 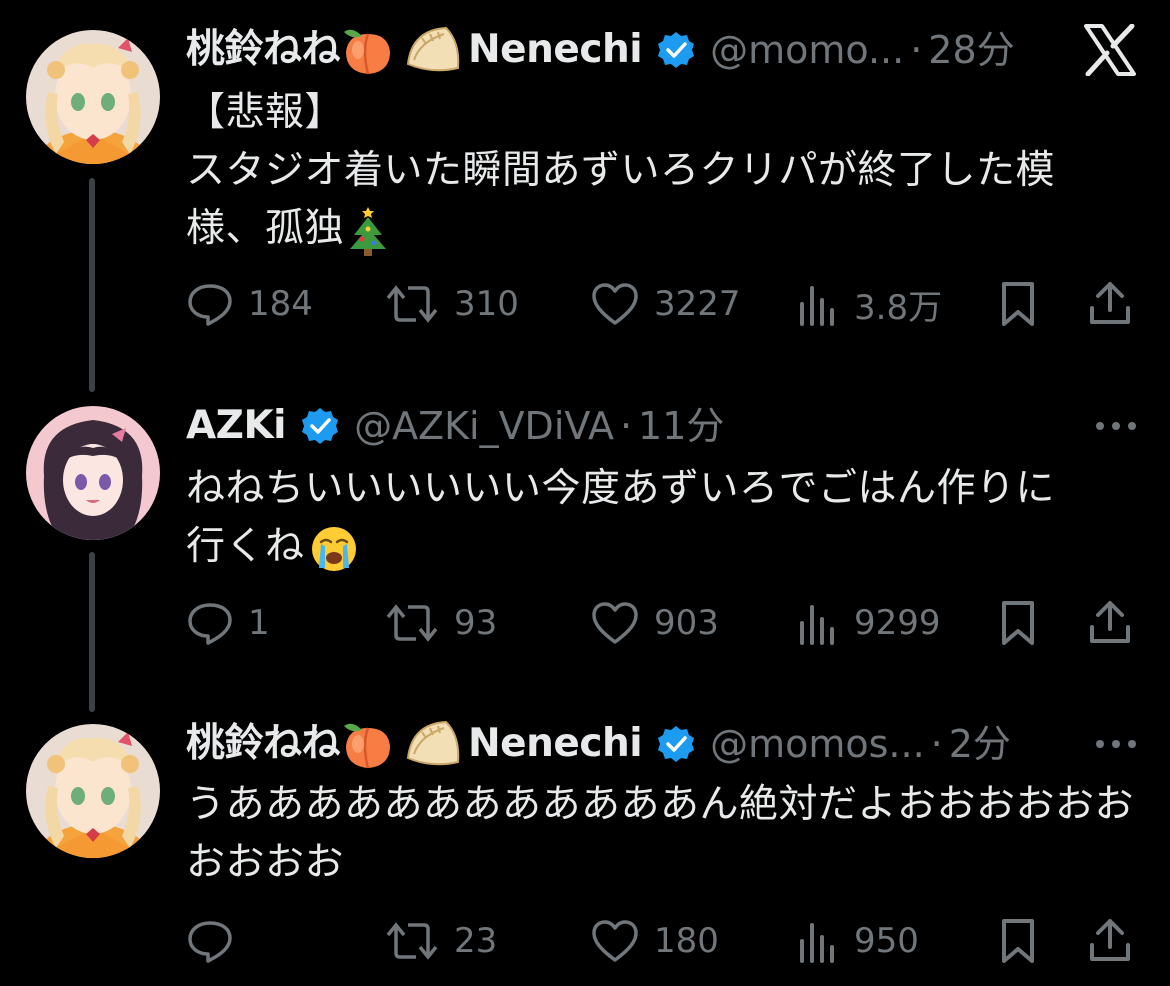 What do you see at coordinates (368, 231) in the screenshot?
I see `christmas-tree-emoji` at bounding box center [368, 231].